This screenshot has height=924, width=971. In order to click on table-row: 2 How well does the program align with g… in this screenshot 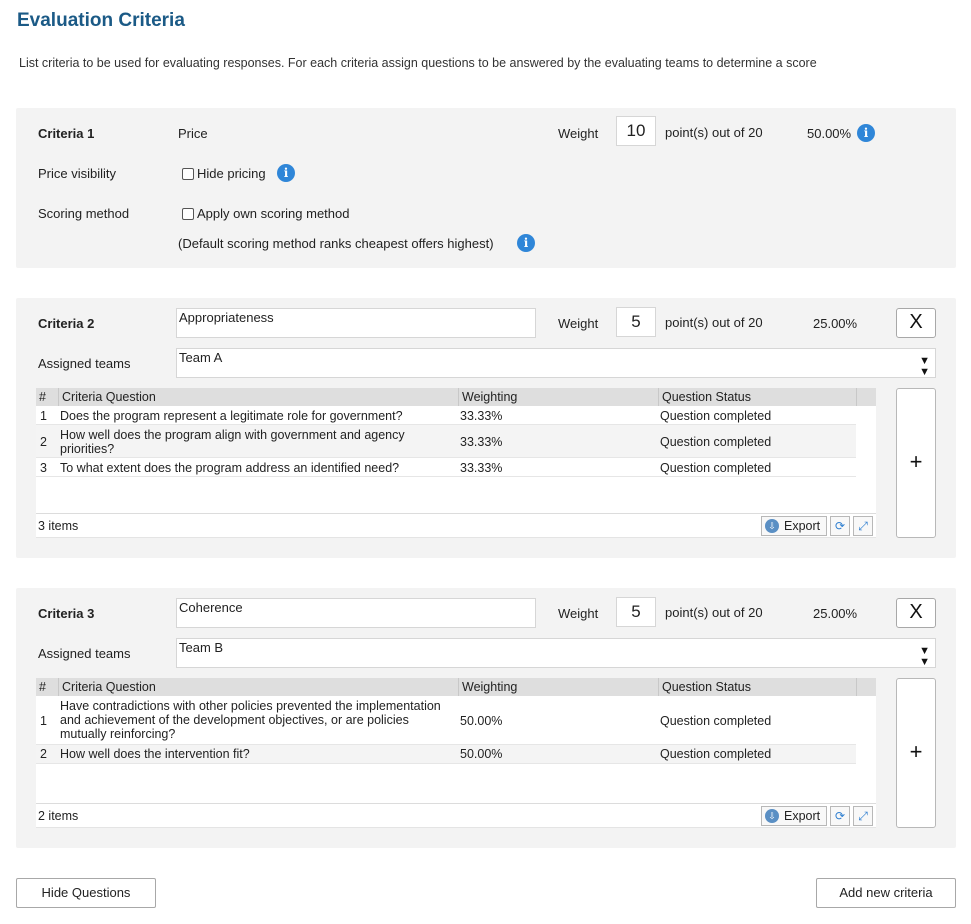, I will do `click(446, 441)`.